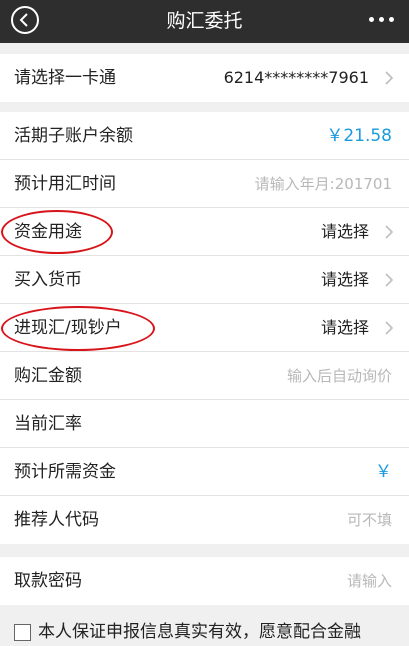 This screenshot has width=409, height=646. What do you see at coordinates (65, 472) in the screenshot?
I see `required-funds-label: 预计所需资金` at bounding box center [65, 472].